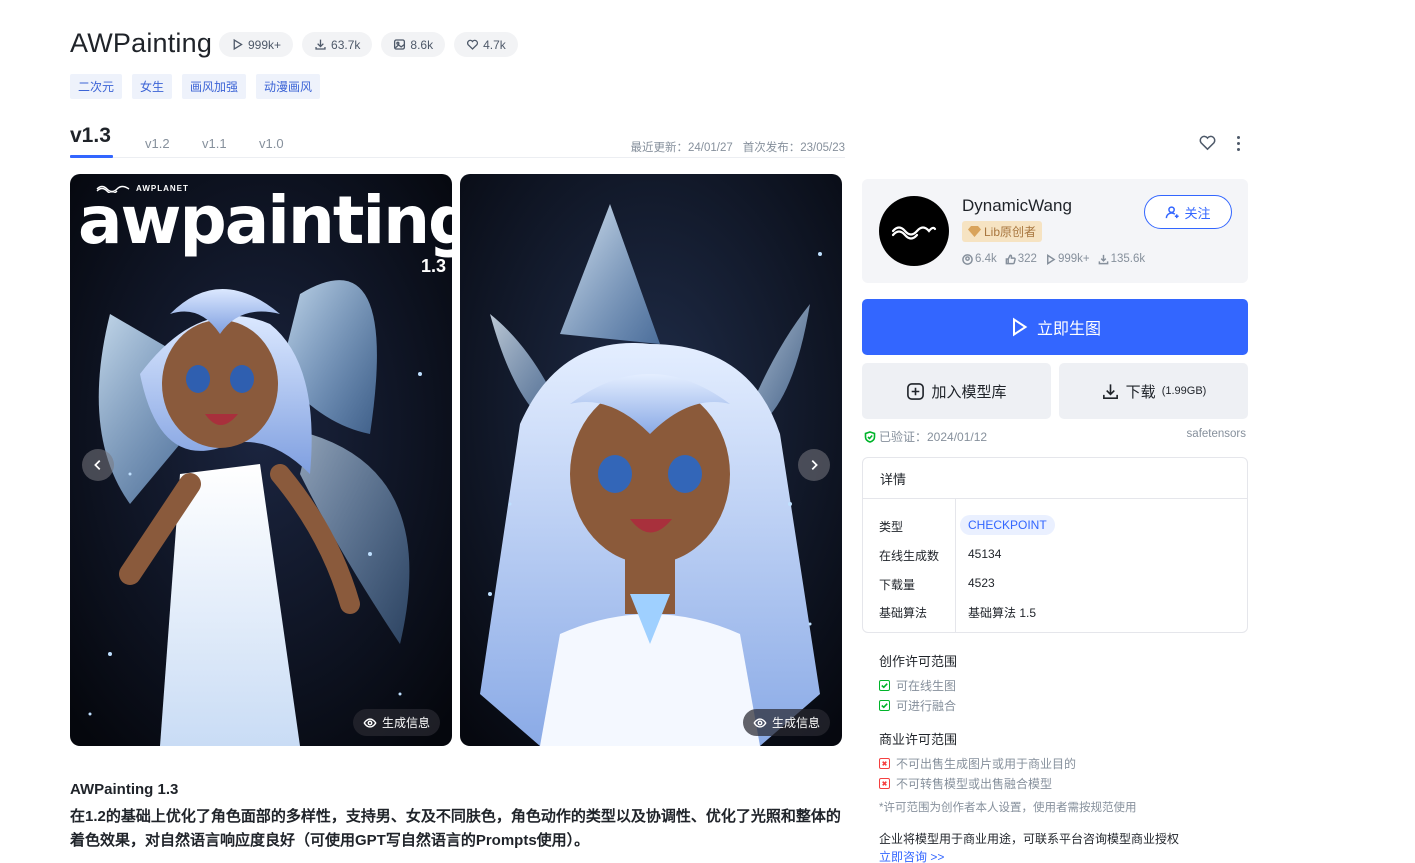  What do you see at coordinates (870, 436) in the screenshot?
I see `shield-check-icon` at bounding box center [870, 436].